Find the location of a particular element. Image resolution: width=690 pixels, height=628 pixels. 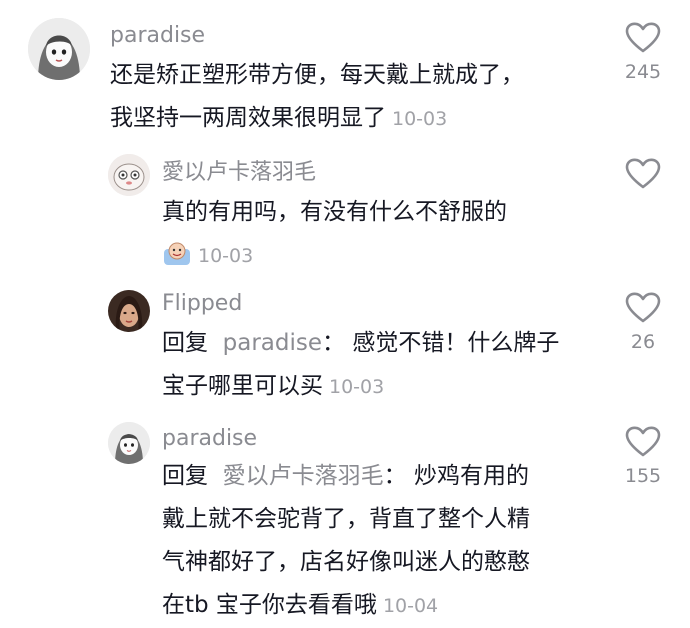

comment-text-line: 回复 愛以卢卡落羽毛： 炒鸡有用的 is located at coordinates (346, 476).